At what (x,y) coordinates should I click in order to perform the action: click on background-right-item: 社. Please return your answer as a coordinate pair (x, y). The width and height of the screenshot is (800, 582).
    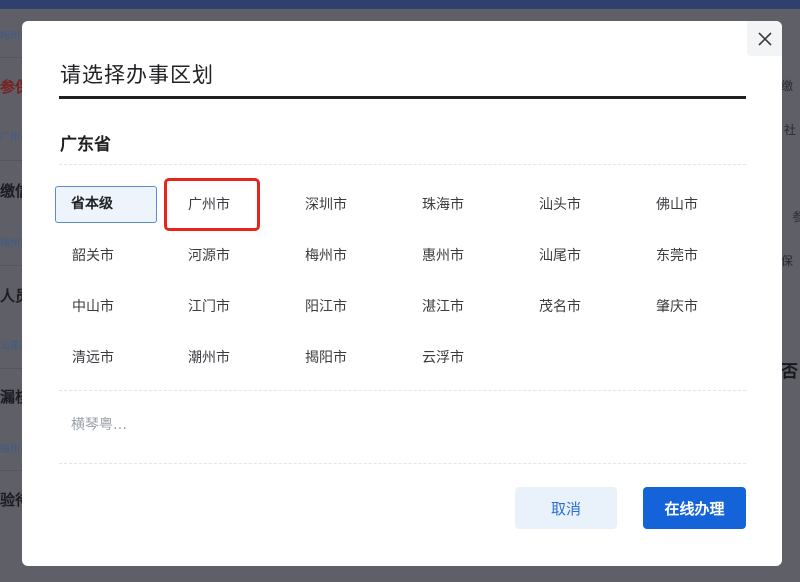
    Looking at the image, I should click on (790, 130).